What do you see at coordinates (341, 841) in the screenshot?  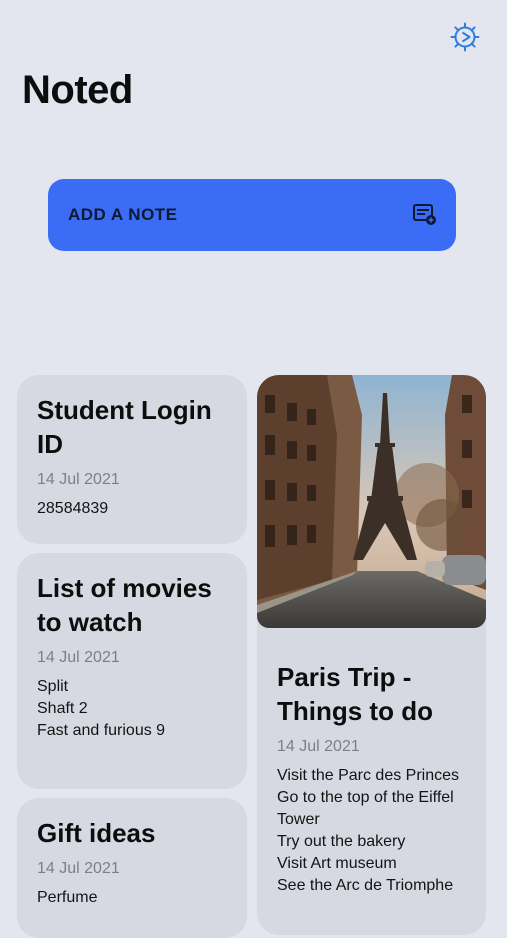 I see `note-line: Try out the bakery` at bounding box center [341, 841].